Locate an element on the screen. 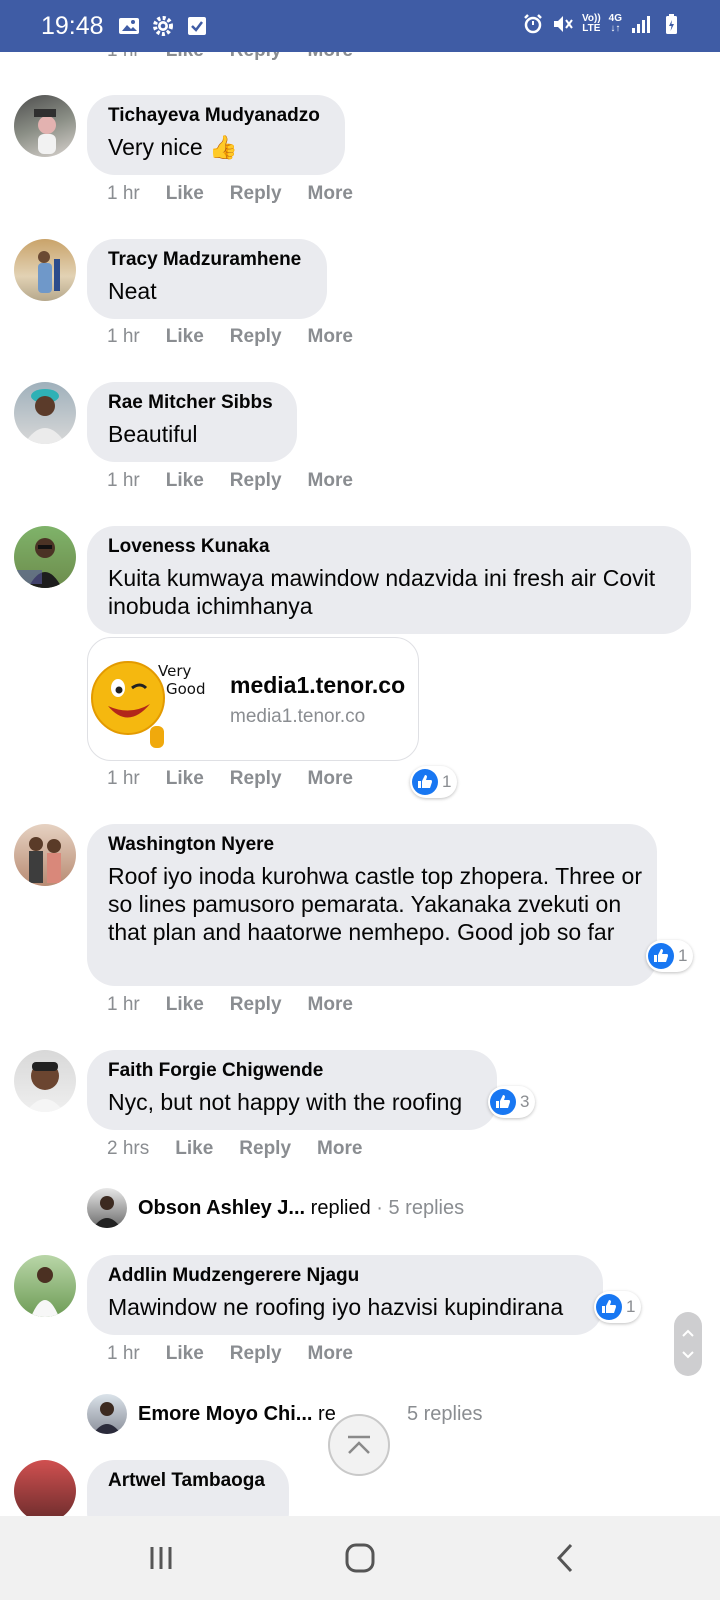 The height and width of the screenshot is (1600, 720). view-replies-link: Obson Ashley J... replied · 5 replies is located at coordinates (301, 1208).